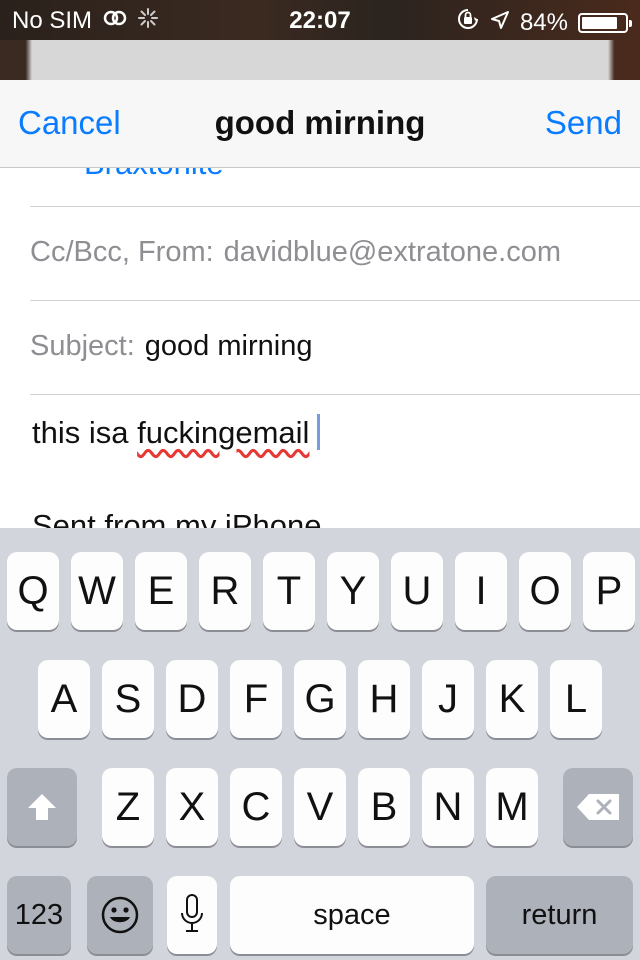 The image size is (640, 960). I want to click on orientation-lock-icon, so click(468, 22).